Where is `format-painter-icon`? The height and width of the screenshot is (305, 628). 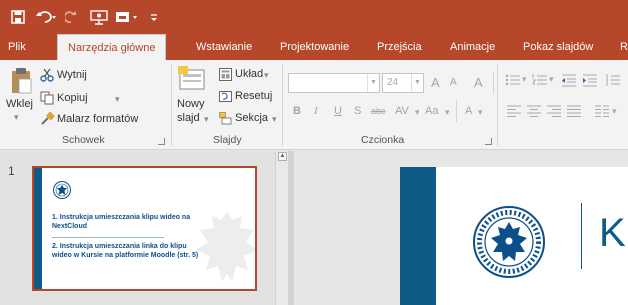 format-painter-icon is located at coordinates (48, 118).